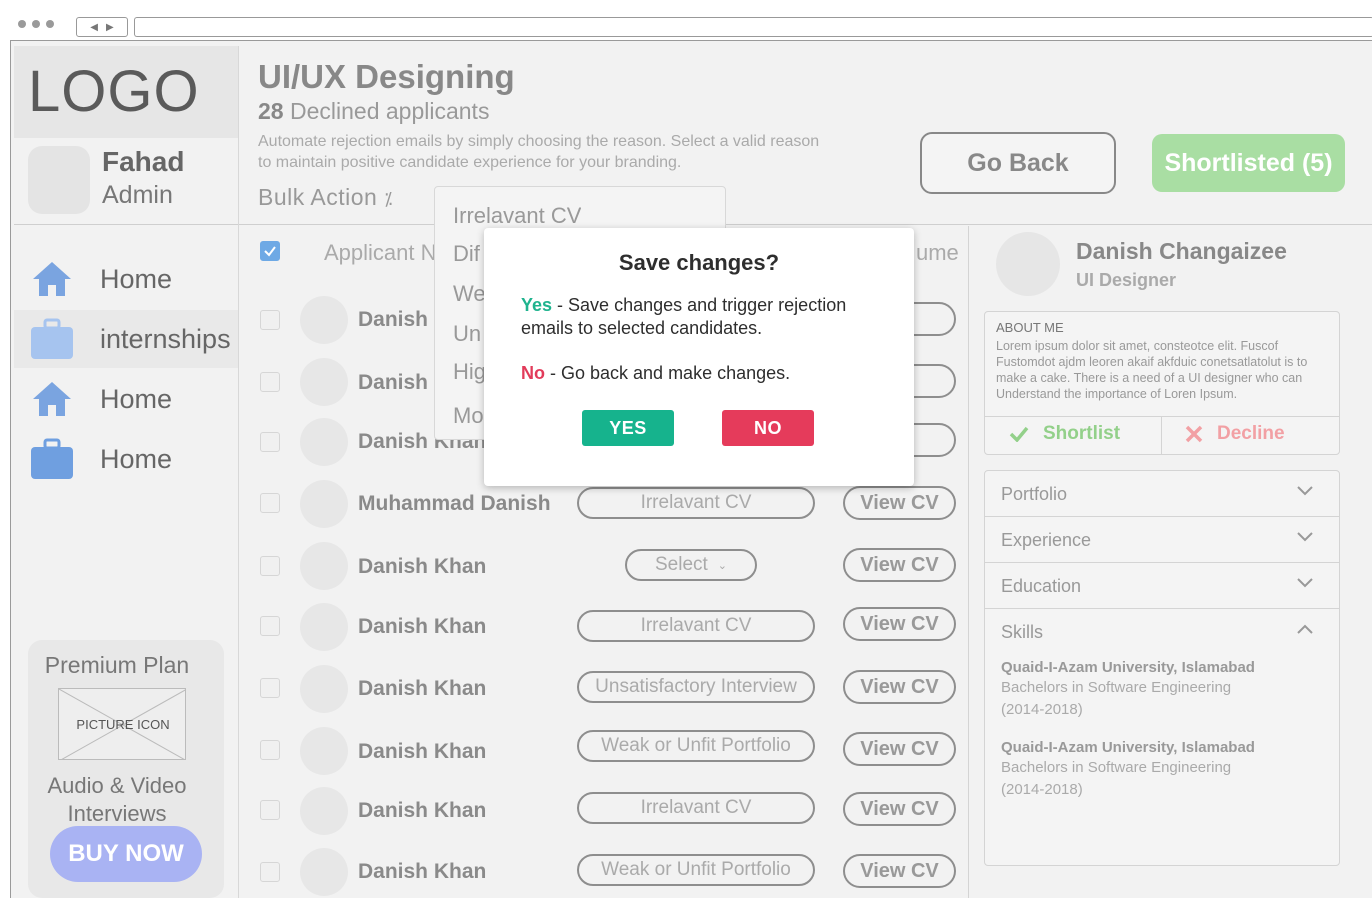  I want to click on browser-nav-buttons: ◀ ▶, so click(102, 27).